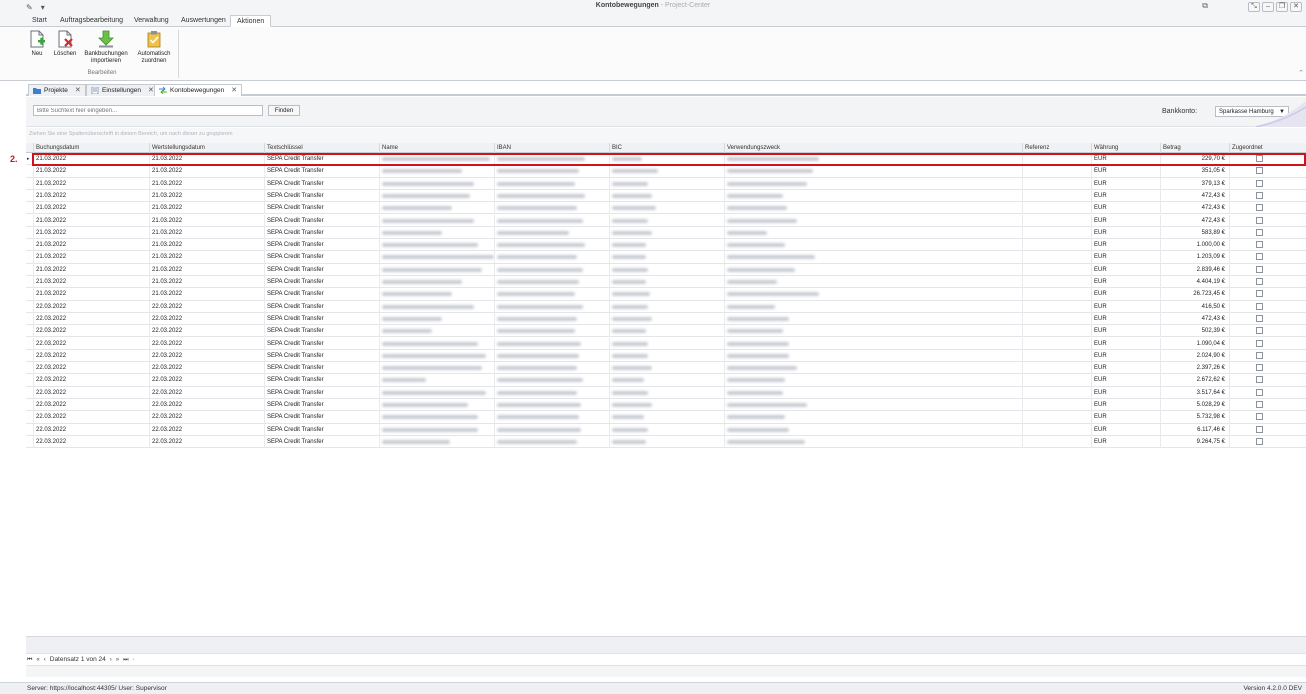 The image size is (1306, 694). Describe the element at coordinates (37, 44) in the screenshot. I see `new-button: Neu` at that location.